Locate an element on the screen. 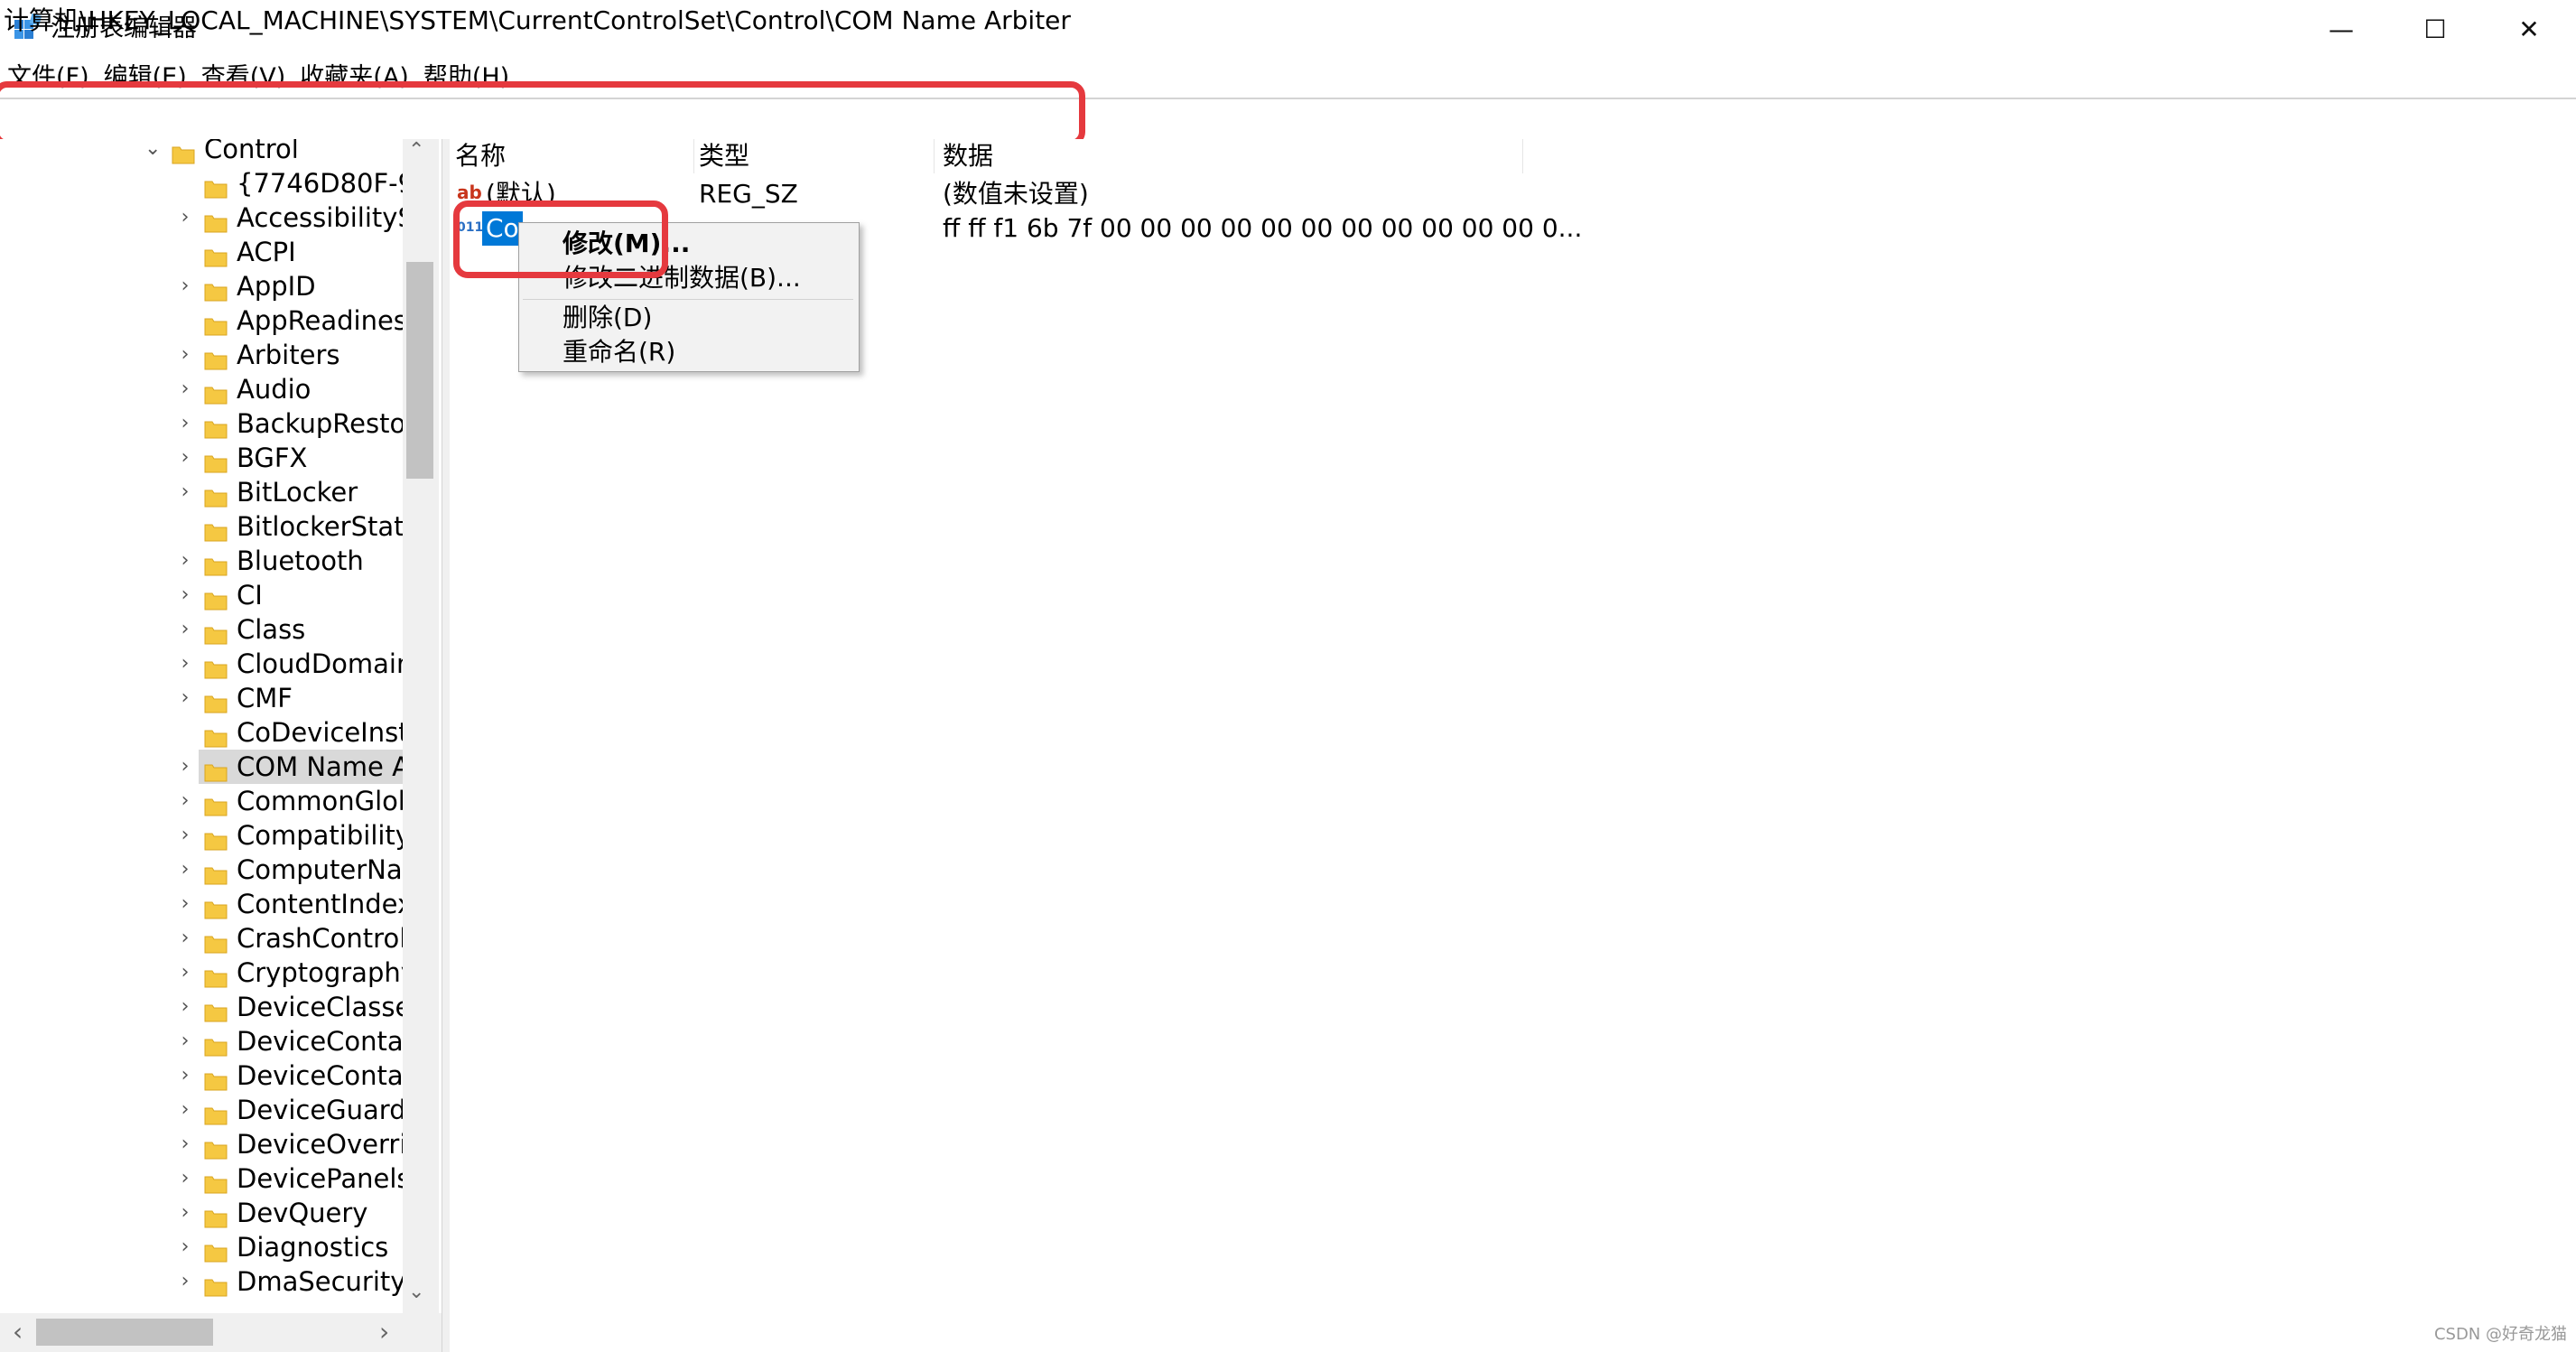 The width and height of the screenshot is (2576, 1352). tree-item-label: BitLocker is located at coordinates (297, 492).